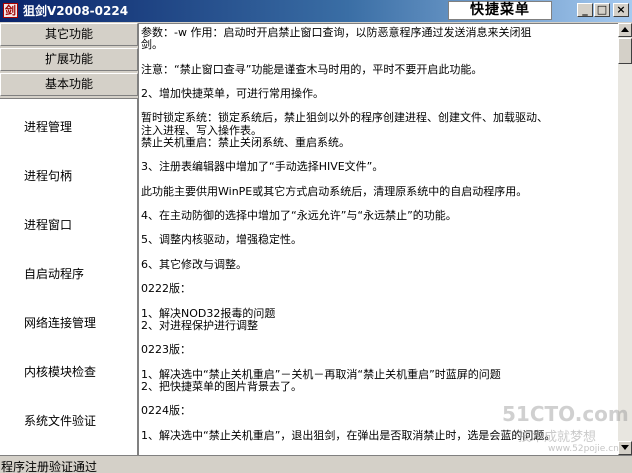  Describe the element at coordinates (60, 371) in the screenshot. I see `nav-item-kernel-modules: 内核模块检查` at that location.